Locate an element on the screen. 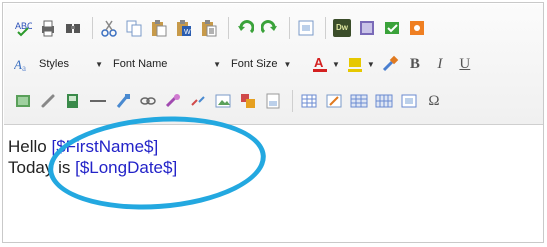 The image size is (547, 247). settings-icon is located at coordinates (417, 28).